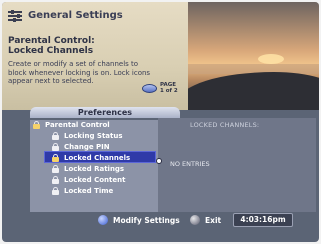 The height and width of the screenshot is (244, 321). What do you see at coordinates (15, 15) in the screenshot?
I see `settings-icon` at bounding box center [15, 15].